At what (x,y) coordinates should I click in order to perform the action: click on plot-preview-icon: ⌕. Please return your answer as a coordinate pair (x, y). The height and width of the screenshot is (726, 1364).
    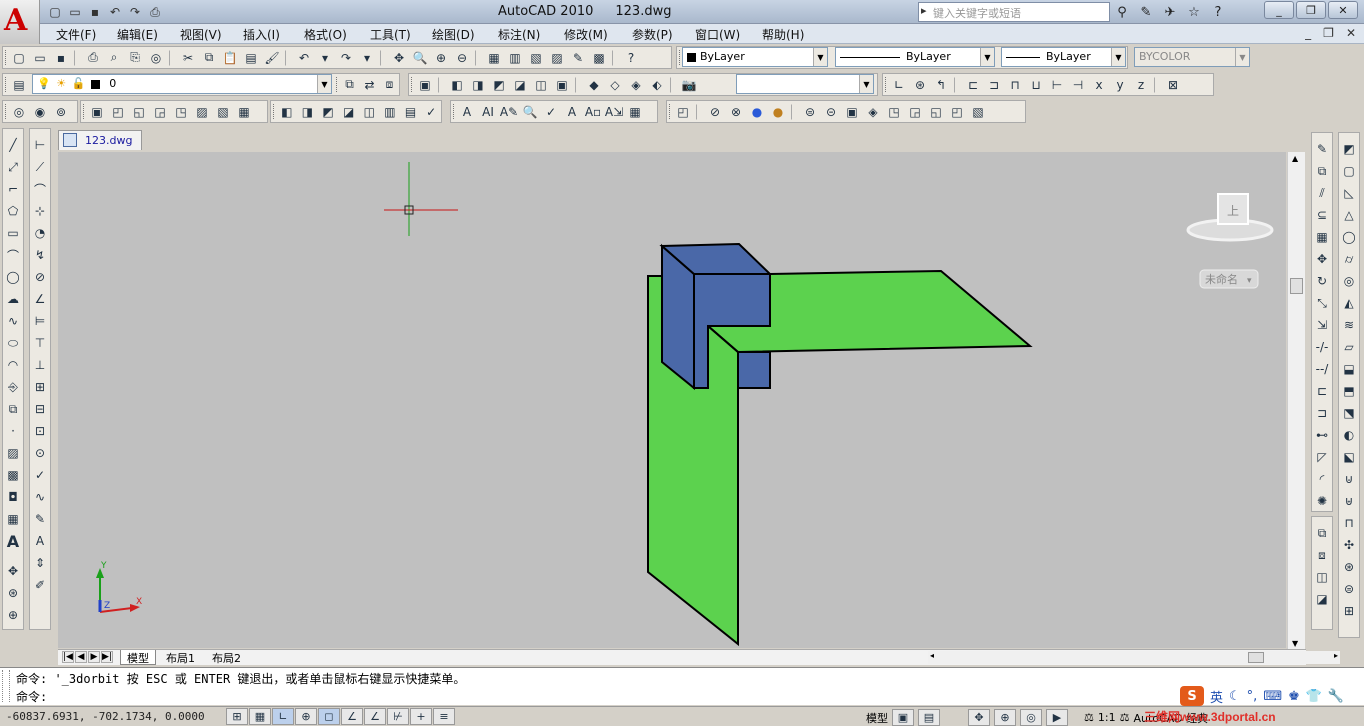
    Looking at the image, I should click on (114, 57).